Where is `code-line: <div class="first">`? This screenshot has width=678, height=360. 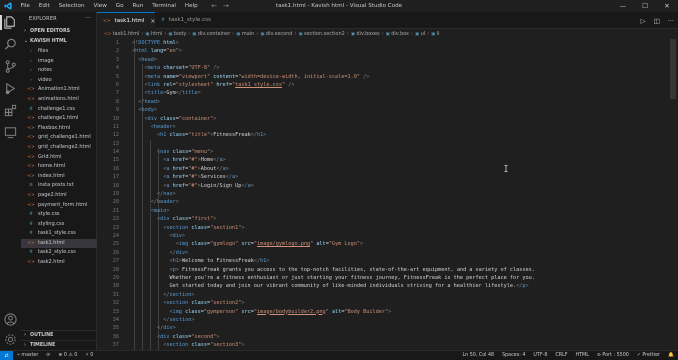
code-line: <div class="first"> is located at coordinates (187, 219).